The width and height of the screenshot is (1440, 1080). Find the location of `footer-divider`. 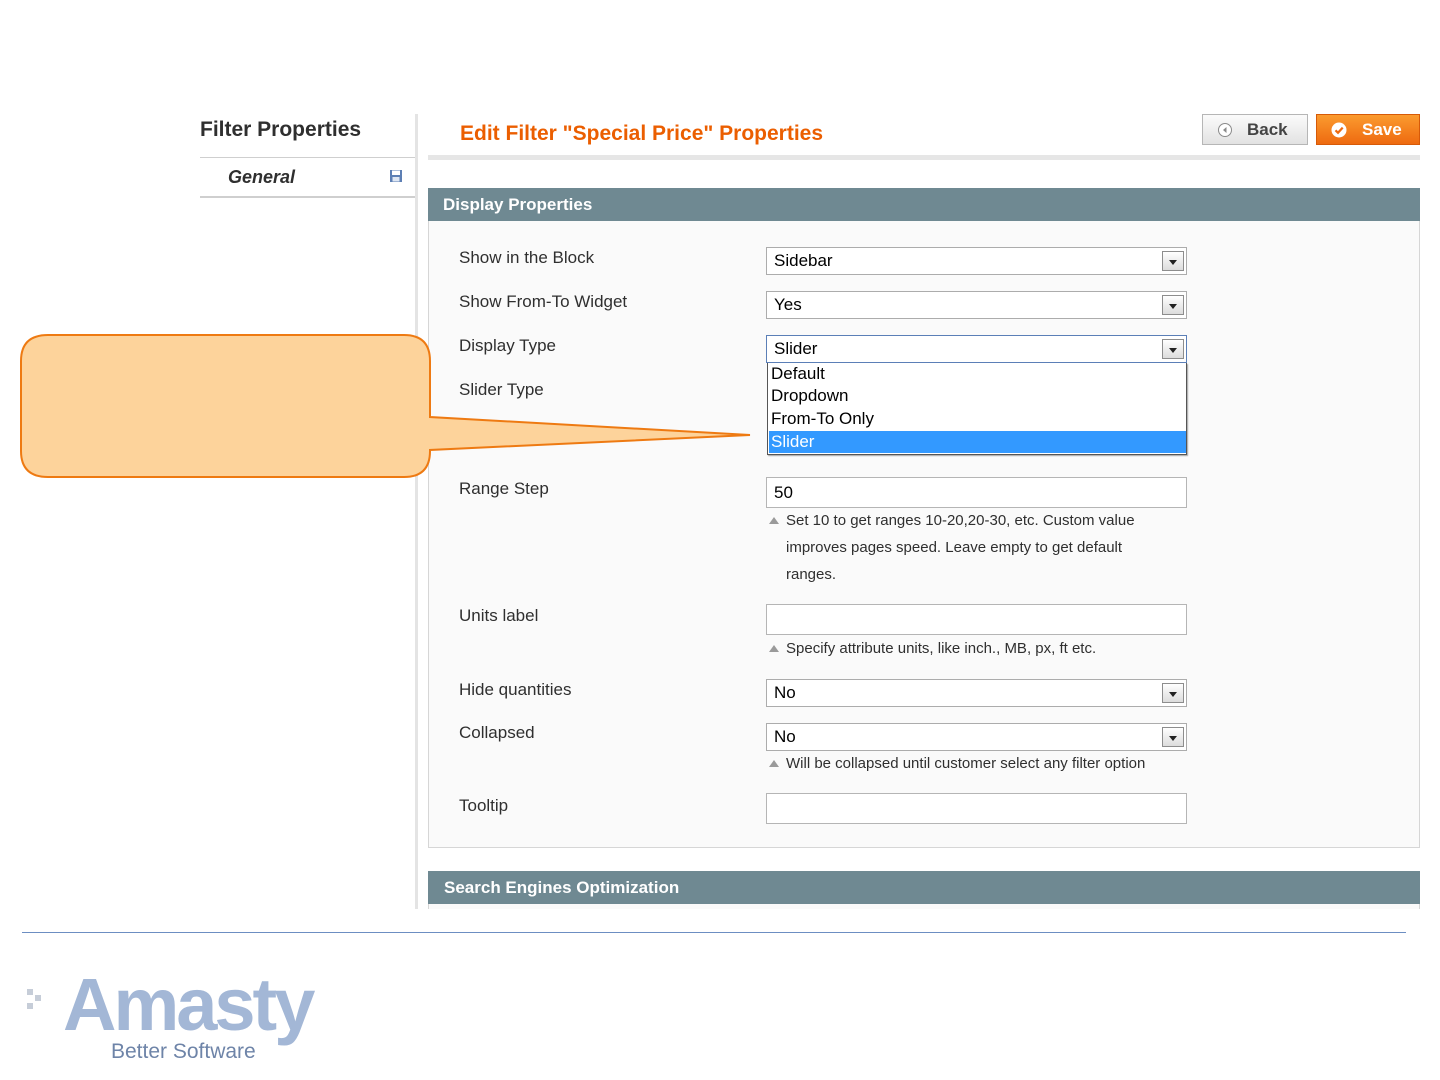

footer-divider is located at coordinates (714, 932).